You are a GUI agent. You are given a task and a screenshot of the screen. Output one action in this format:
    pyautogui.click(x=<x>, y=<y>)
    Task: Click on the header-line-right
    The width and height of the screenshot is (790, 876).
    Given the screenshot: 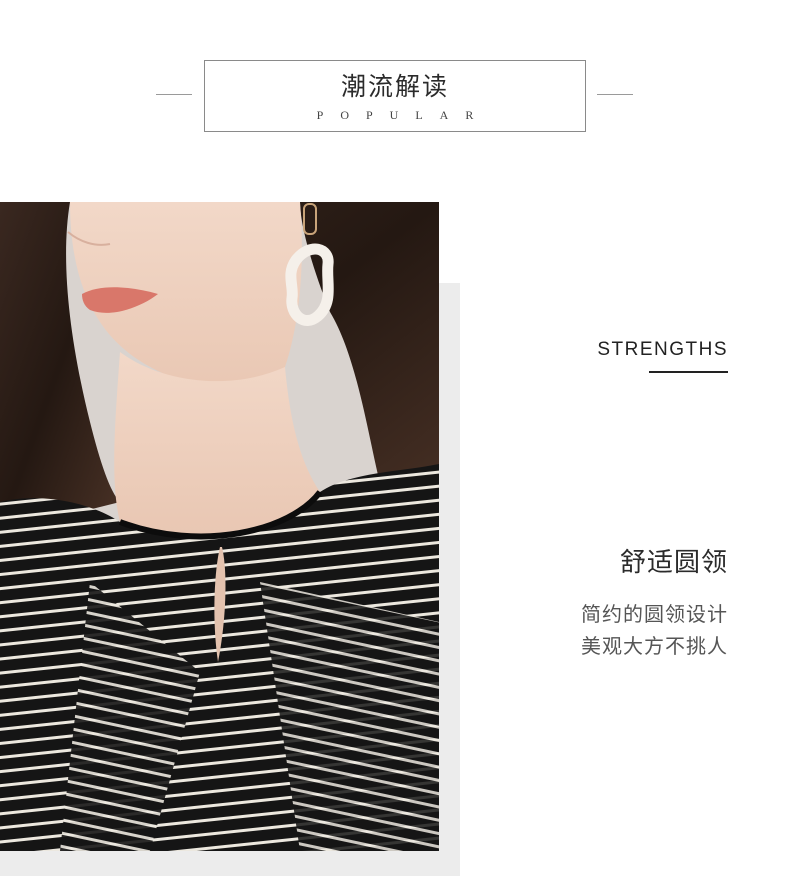 What is the action you would take?
    pyautogui.click(x=615, y=94)
    